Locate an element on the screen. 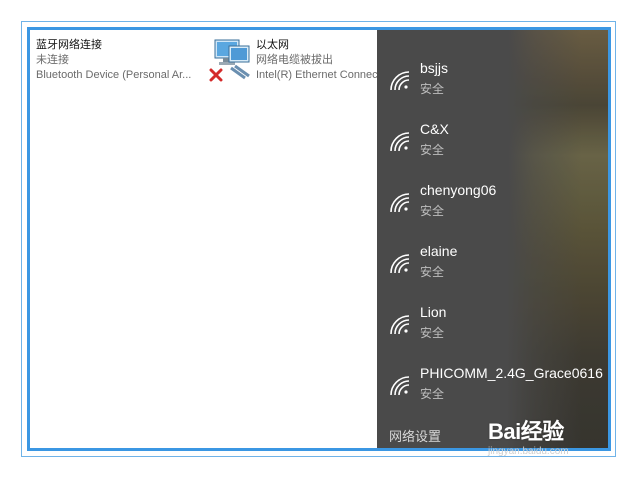 This screenshot has width=640, height=480. wifi-network-item: PHICOMM_2.4G_Grace0616 安全 is located at coordinates (492, 385).